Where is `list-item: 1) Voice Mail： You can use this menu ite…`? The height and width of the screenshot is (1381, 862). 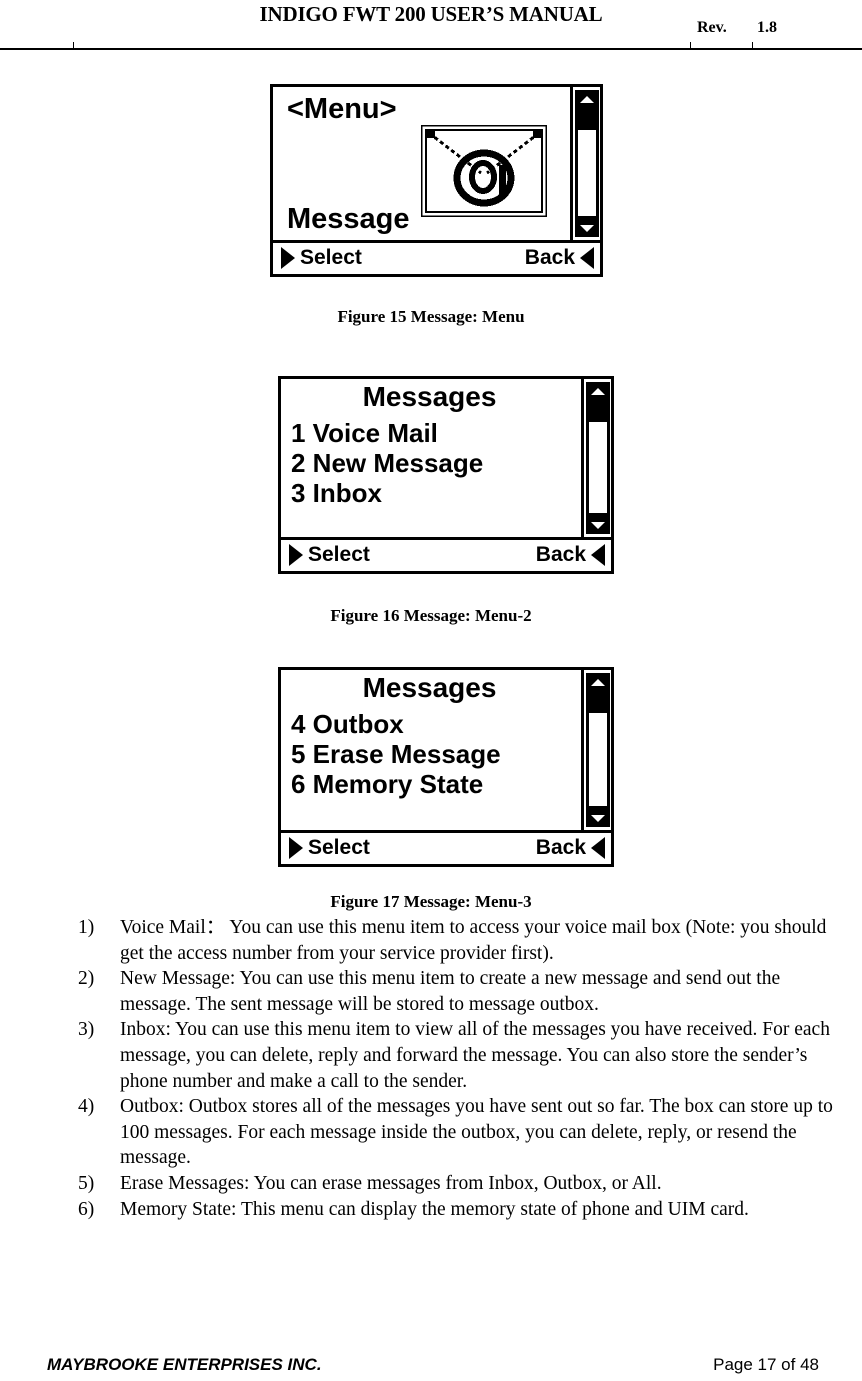 list-item: 1) Voice Mail： You can use this menu ite… is located at coordinates (459, 940).